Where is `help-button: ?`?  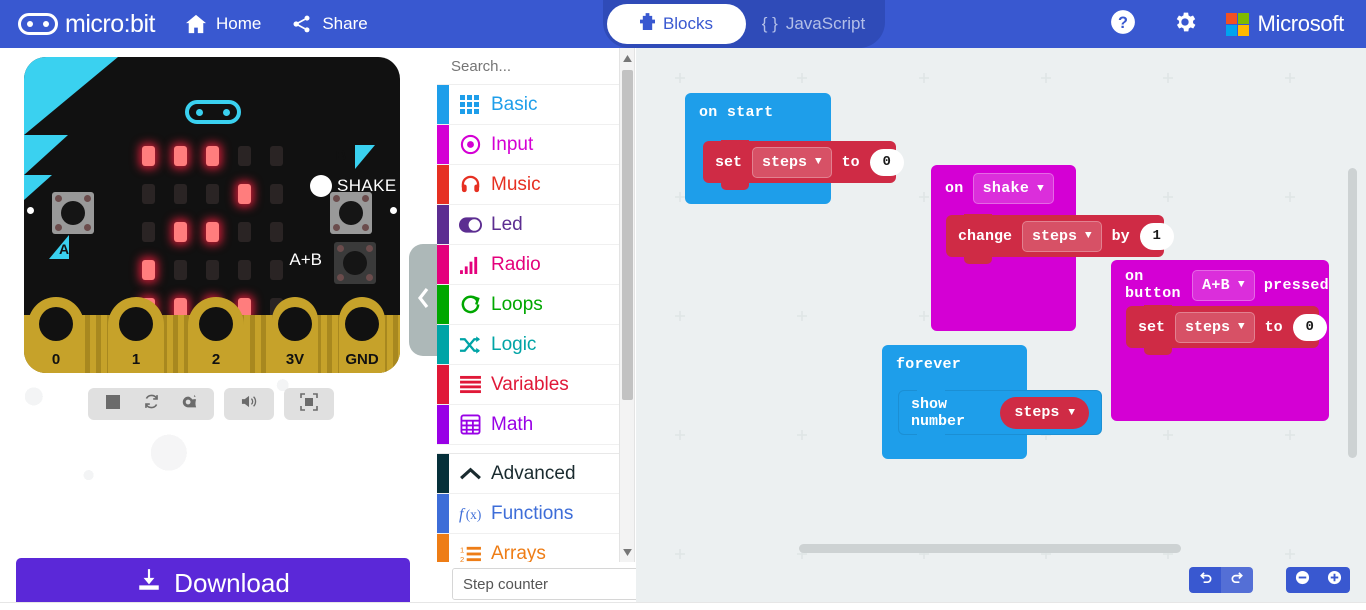 help-button: ? is located at coordinates (1123, 24).